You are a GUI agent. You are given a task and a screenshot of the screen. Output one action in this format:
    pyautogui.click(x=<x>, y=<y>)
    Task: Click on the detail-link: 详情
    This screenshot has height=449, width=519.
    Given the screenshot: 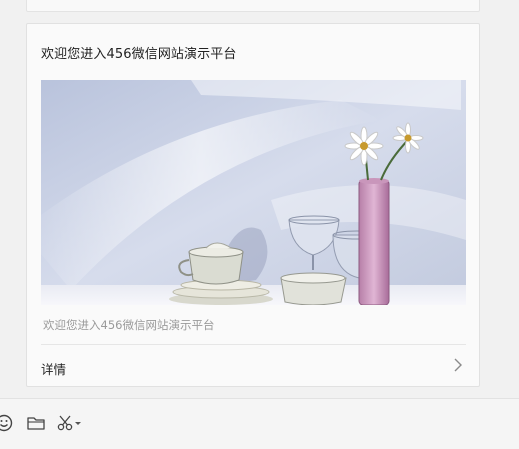 What is the action you would take?
    pyautogui.click(x=253, y=366)
    